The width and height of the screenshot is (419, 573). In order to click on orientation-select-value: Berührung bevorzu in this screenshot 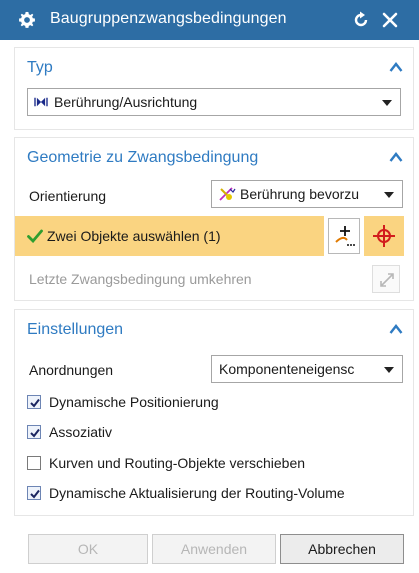, I will do `click(300, 194)`.